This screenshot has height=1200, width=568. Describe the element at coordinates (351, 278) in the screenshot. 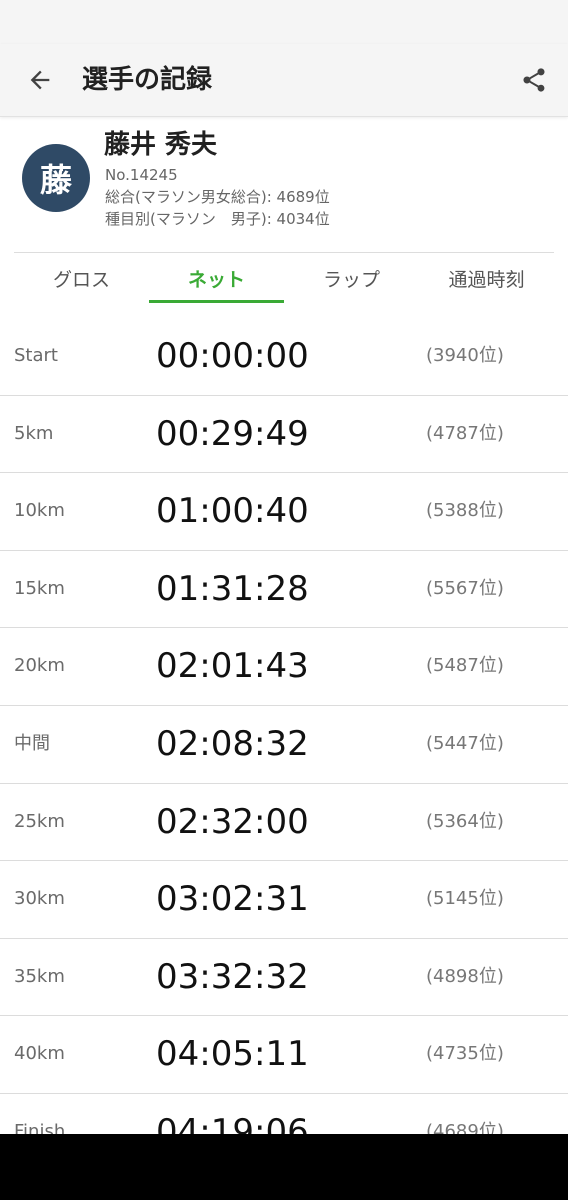

I see `tab-lap: ラップ` at that location.